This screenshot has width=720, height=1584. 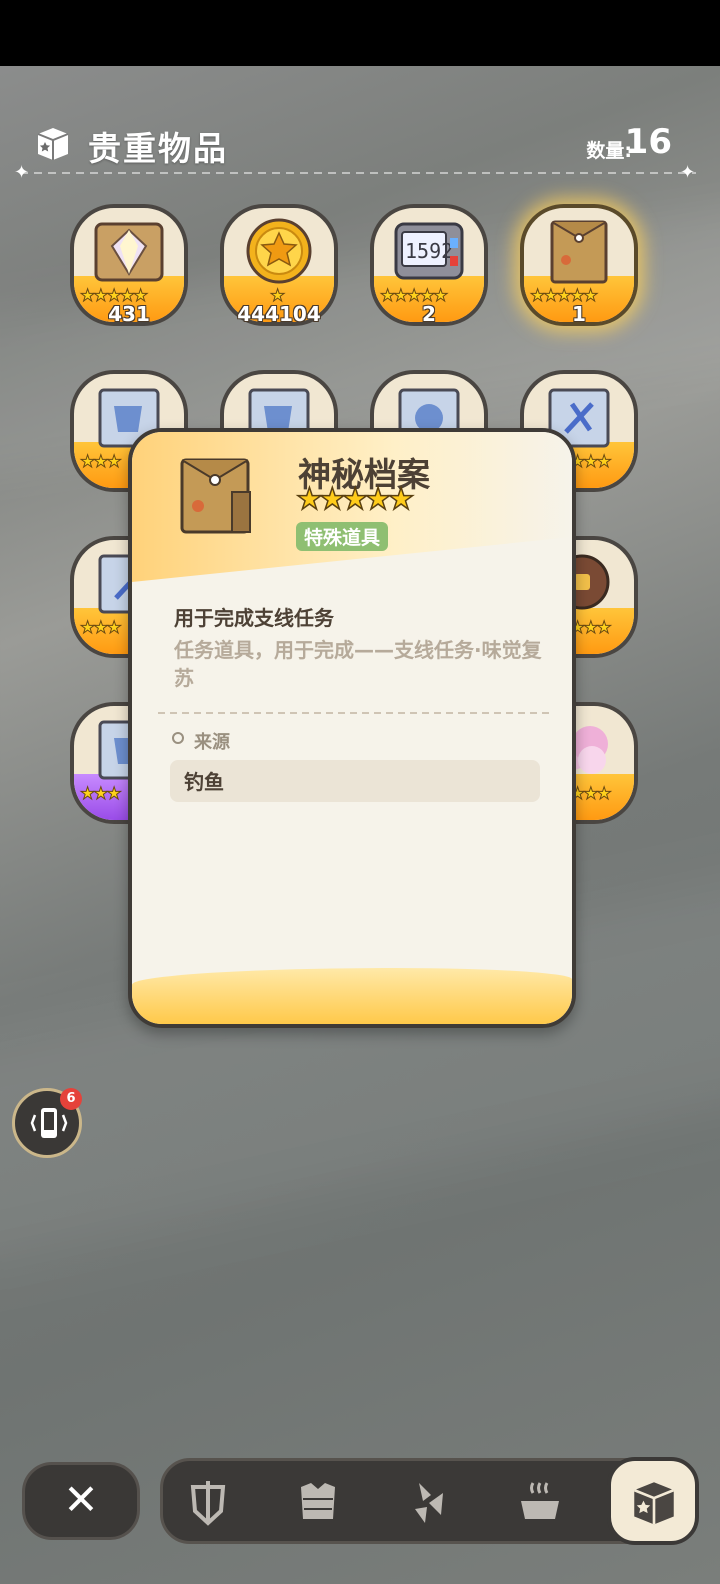 I want to click on vibrating-phone-icon, so click(x=49, y=1123).